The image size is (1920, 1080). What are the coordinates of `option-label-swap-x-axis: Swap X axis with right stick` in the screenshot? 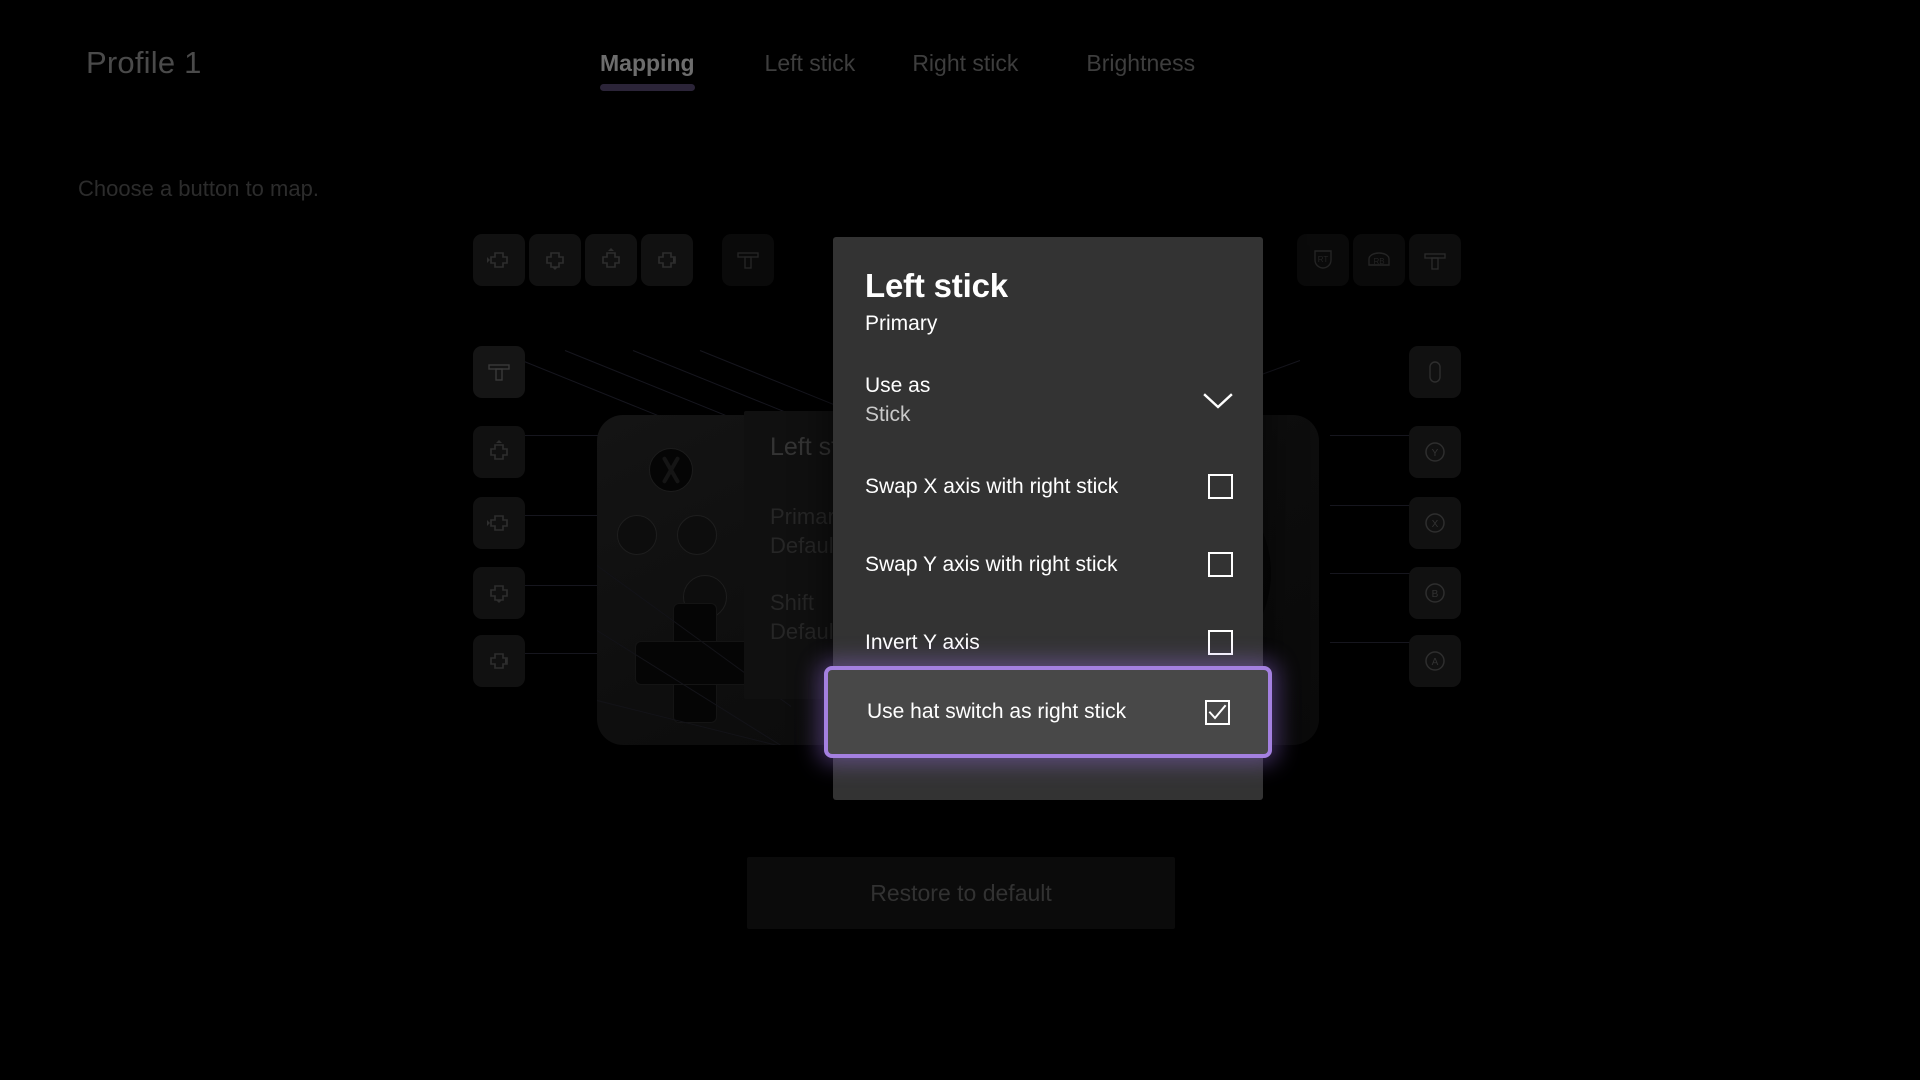 It's located at (992, 486).